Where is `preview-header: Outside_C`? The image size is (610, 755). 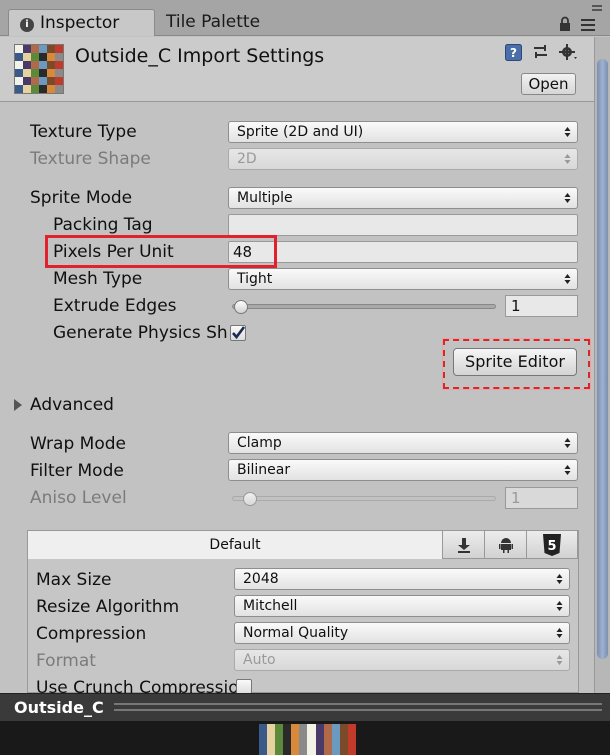
preview-header: Outside_C is located at coordinates (305, 707).